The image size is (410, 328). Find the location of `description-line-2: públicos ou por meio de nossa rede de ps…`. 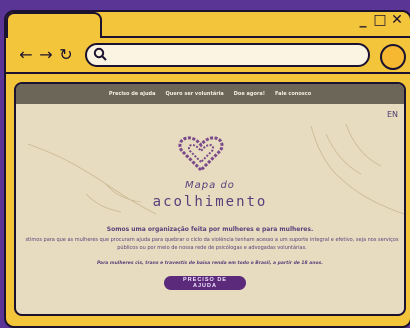

description-line-2: públicos ou por meio de nossa rede de ps… is located at coordinates (212, 248).